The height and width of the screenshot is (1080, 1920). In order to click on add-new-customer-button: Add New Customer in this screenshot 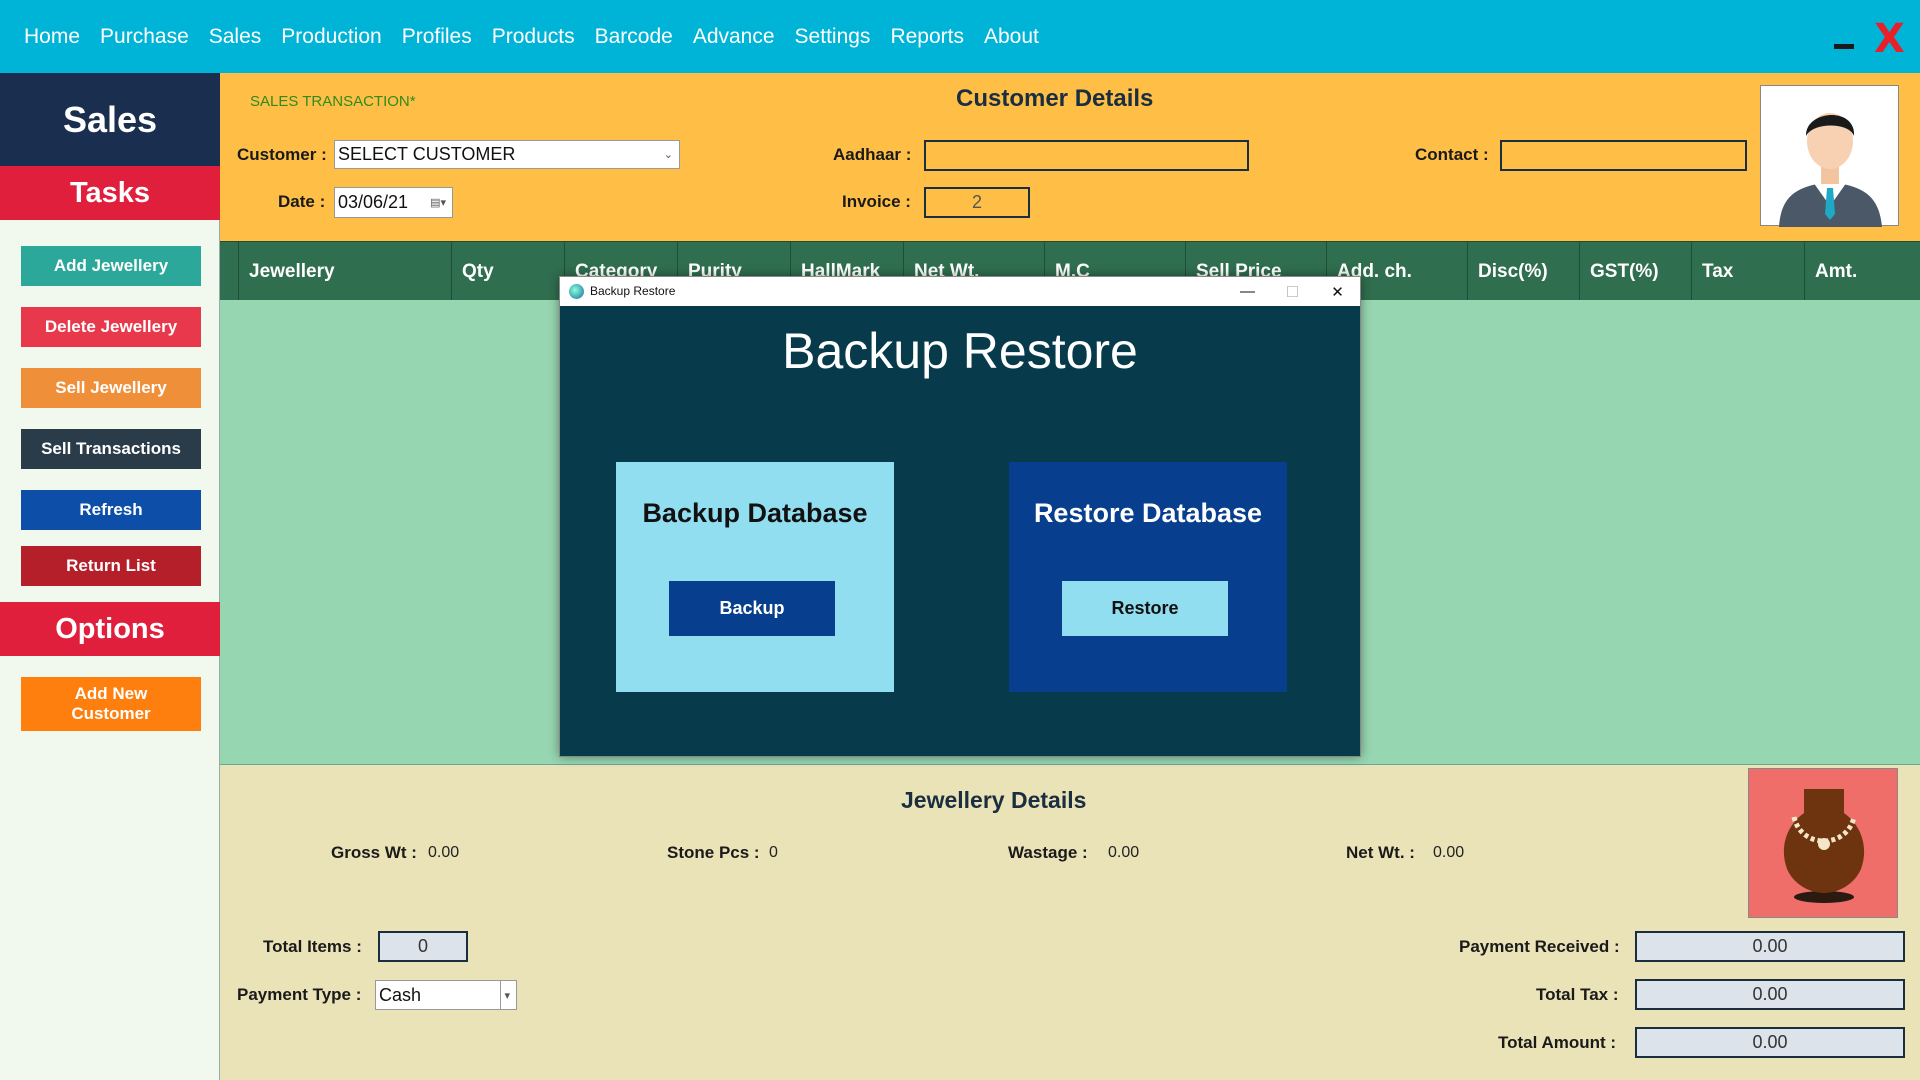, I will do `click(111, 704)`.